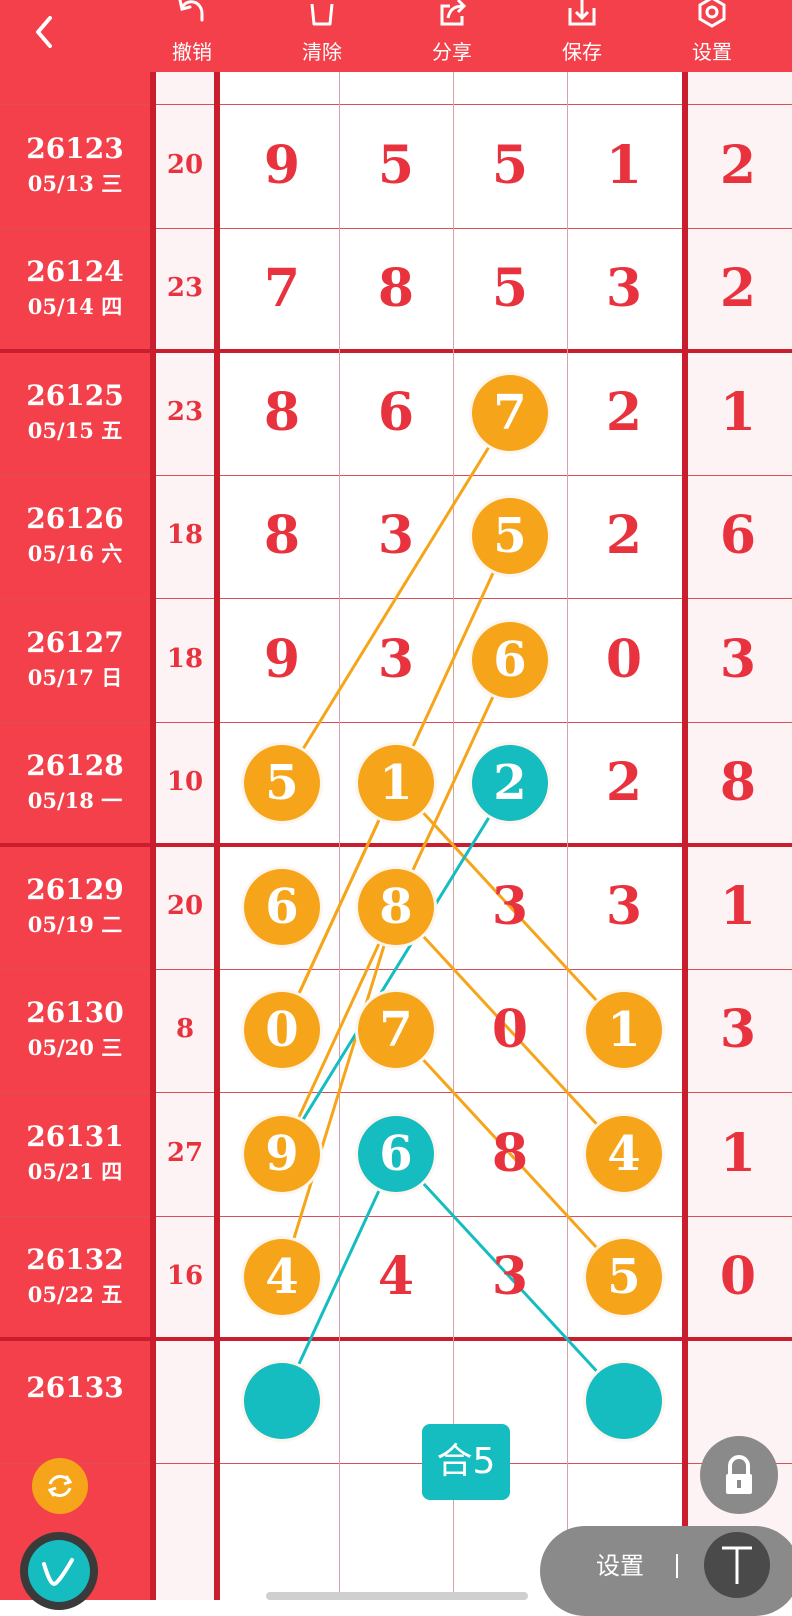 The image size is (792, 1616). What do you see at coordinates (75, 924) in the screenshot?
I see `draw-date: 05/19 二` at bounding box center [75, 924].